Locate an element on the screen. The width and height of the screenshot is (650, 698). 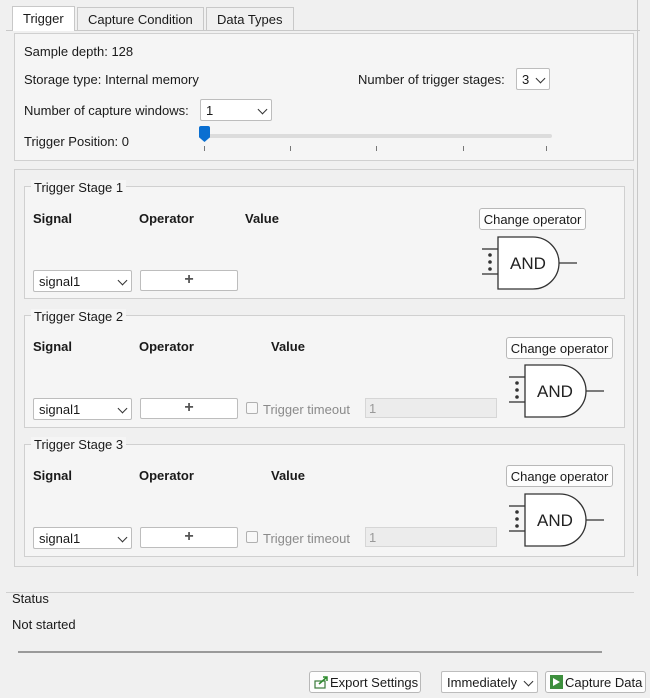
tab-label: Trigger is located at coordinates (43, 18).